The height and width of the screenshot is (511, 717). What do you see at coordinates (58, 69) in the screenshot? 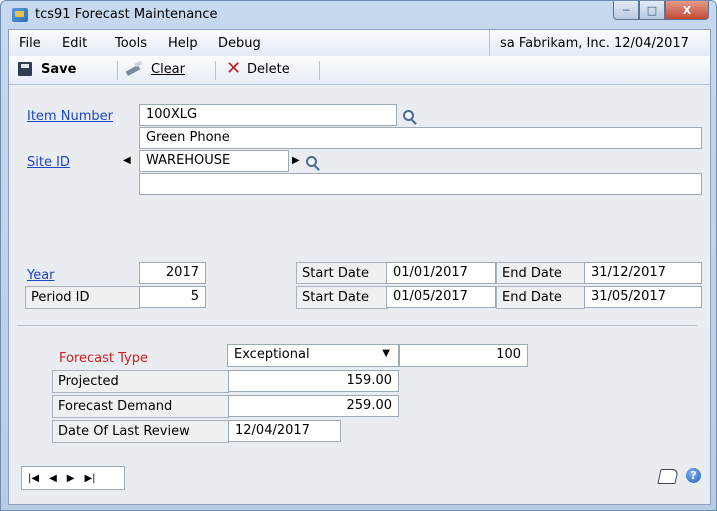
I see `save-button: Save` at bounding box center [58, 69].